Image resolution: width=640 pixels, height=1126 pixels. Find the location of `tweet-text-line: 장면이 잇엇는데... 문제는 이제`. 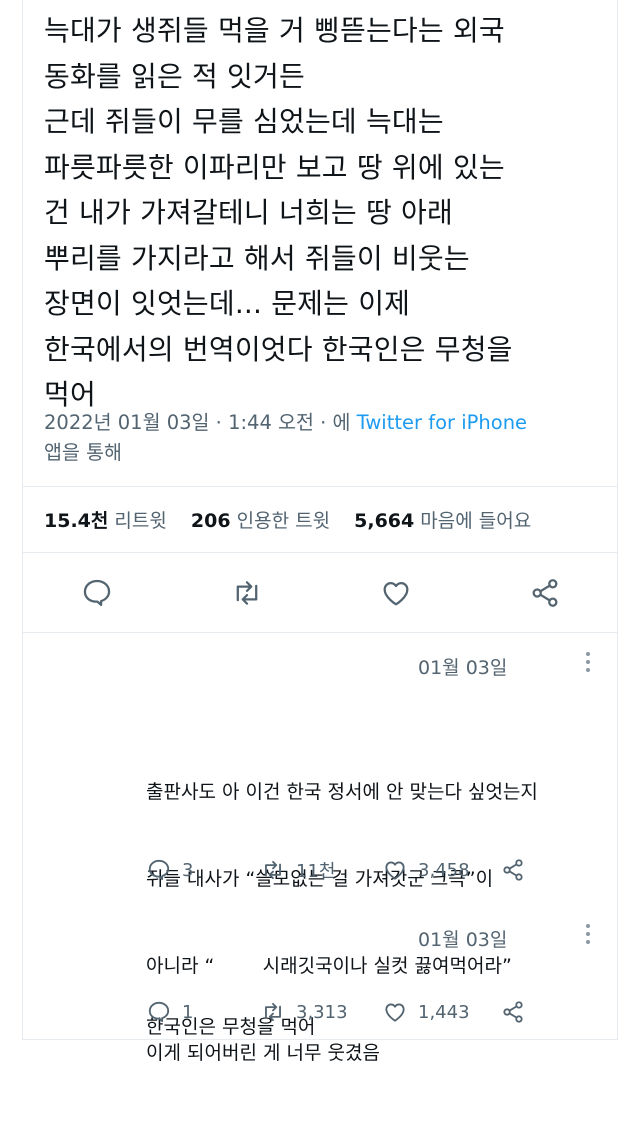

tweet-text-line: 장면이 잇엇는데... 문제는 이제 is located at coordinates (227, 303).